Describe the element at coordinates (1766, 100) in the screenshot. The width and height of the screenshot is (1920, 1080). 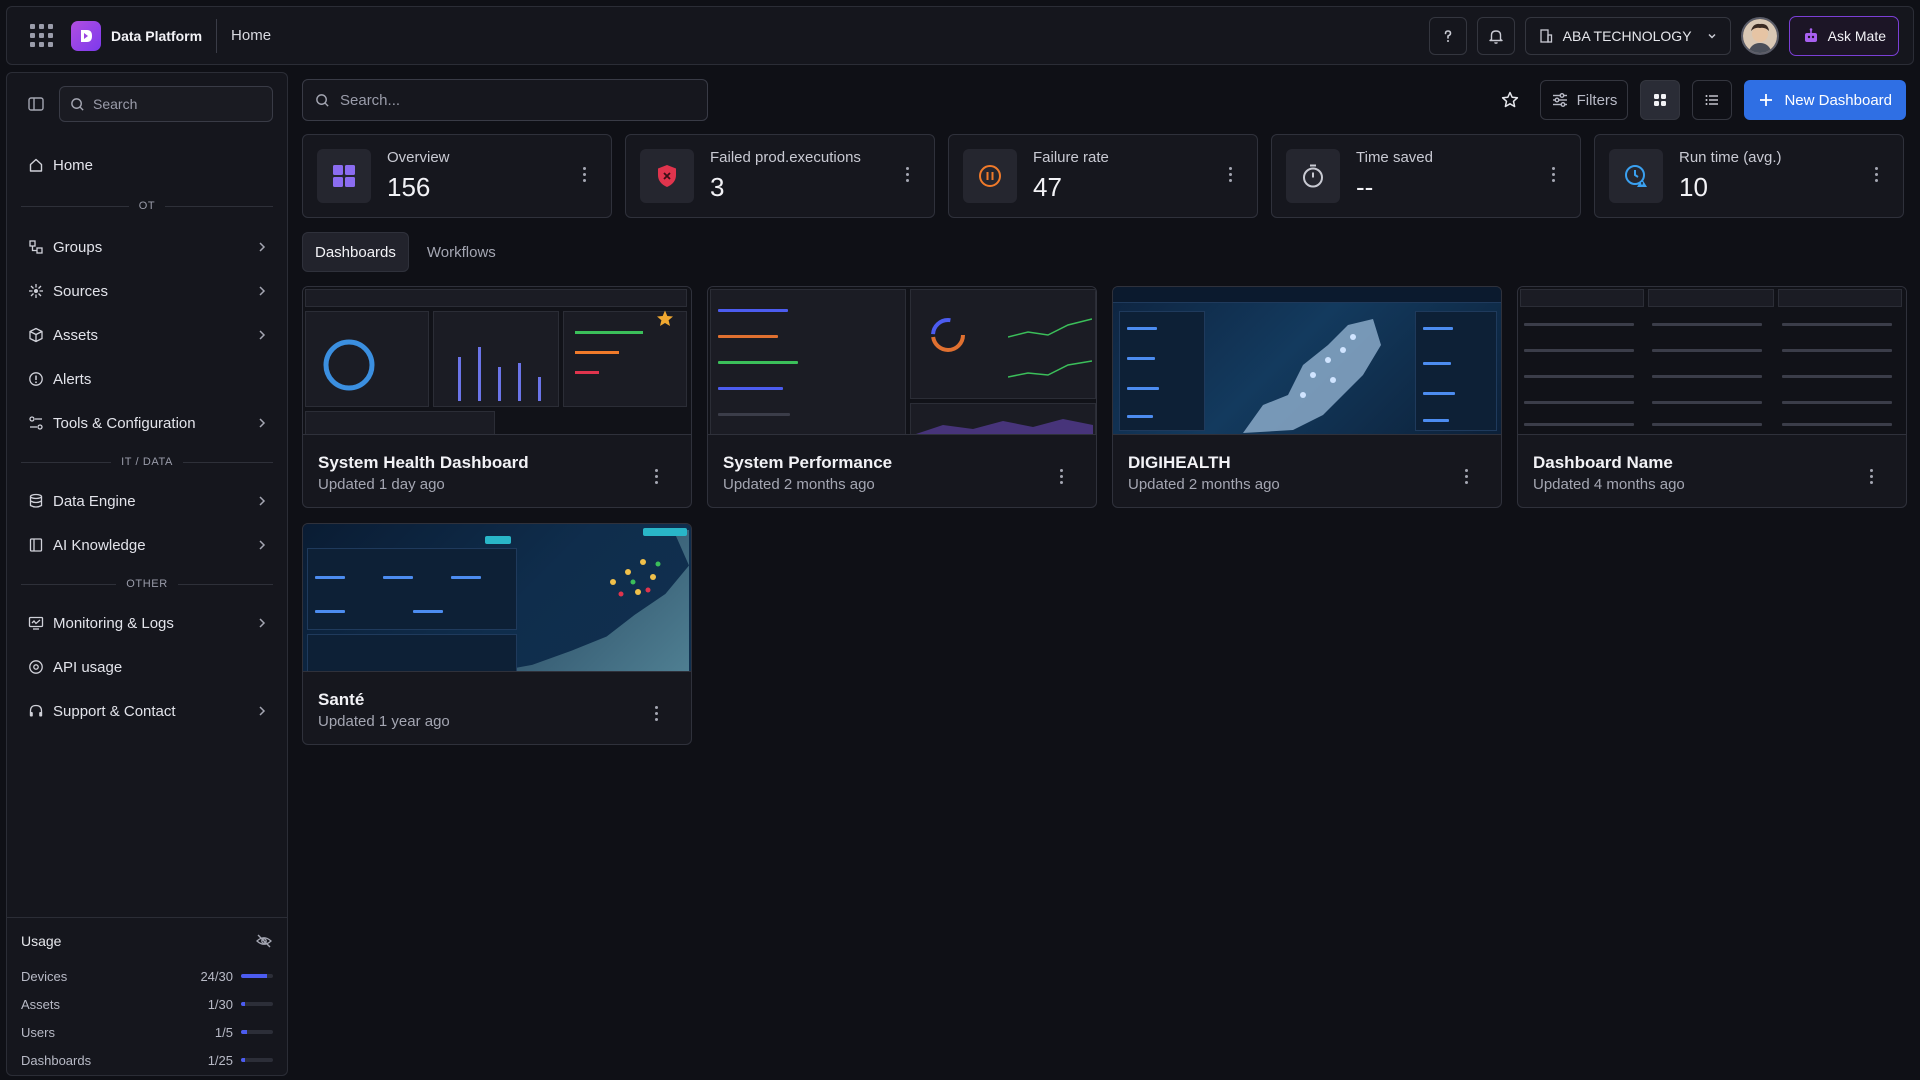
I see `plus-icon` at that location.